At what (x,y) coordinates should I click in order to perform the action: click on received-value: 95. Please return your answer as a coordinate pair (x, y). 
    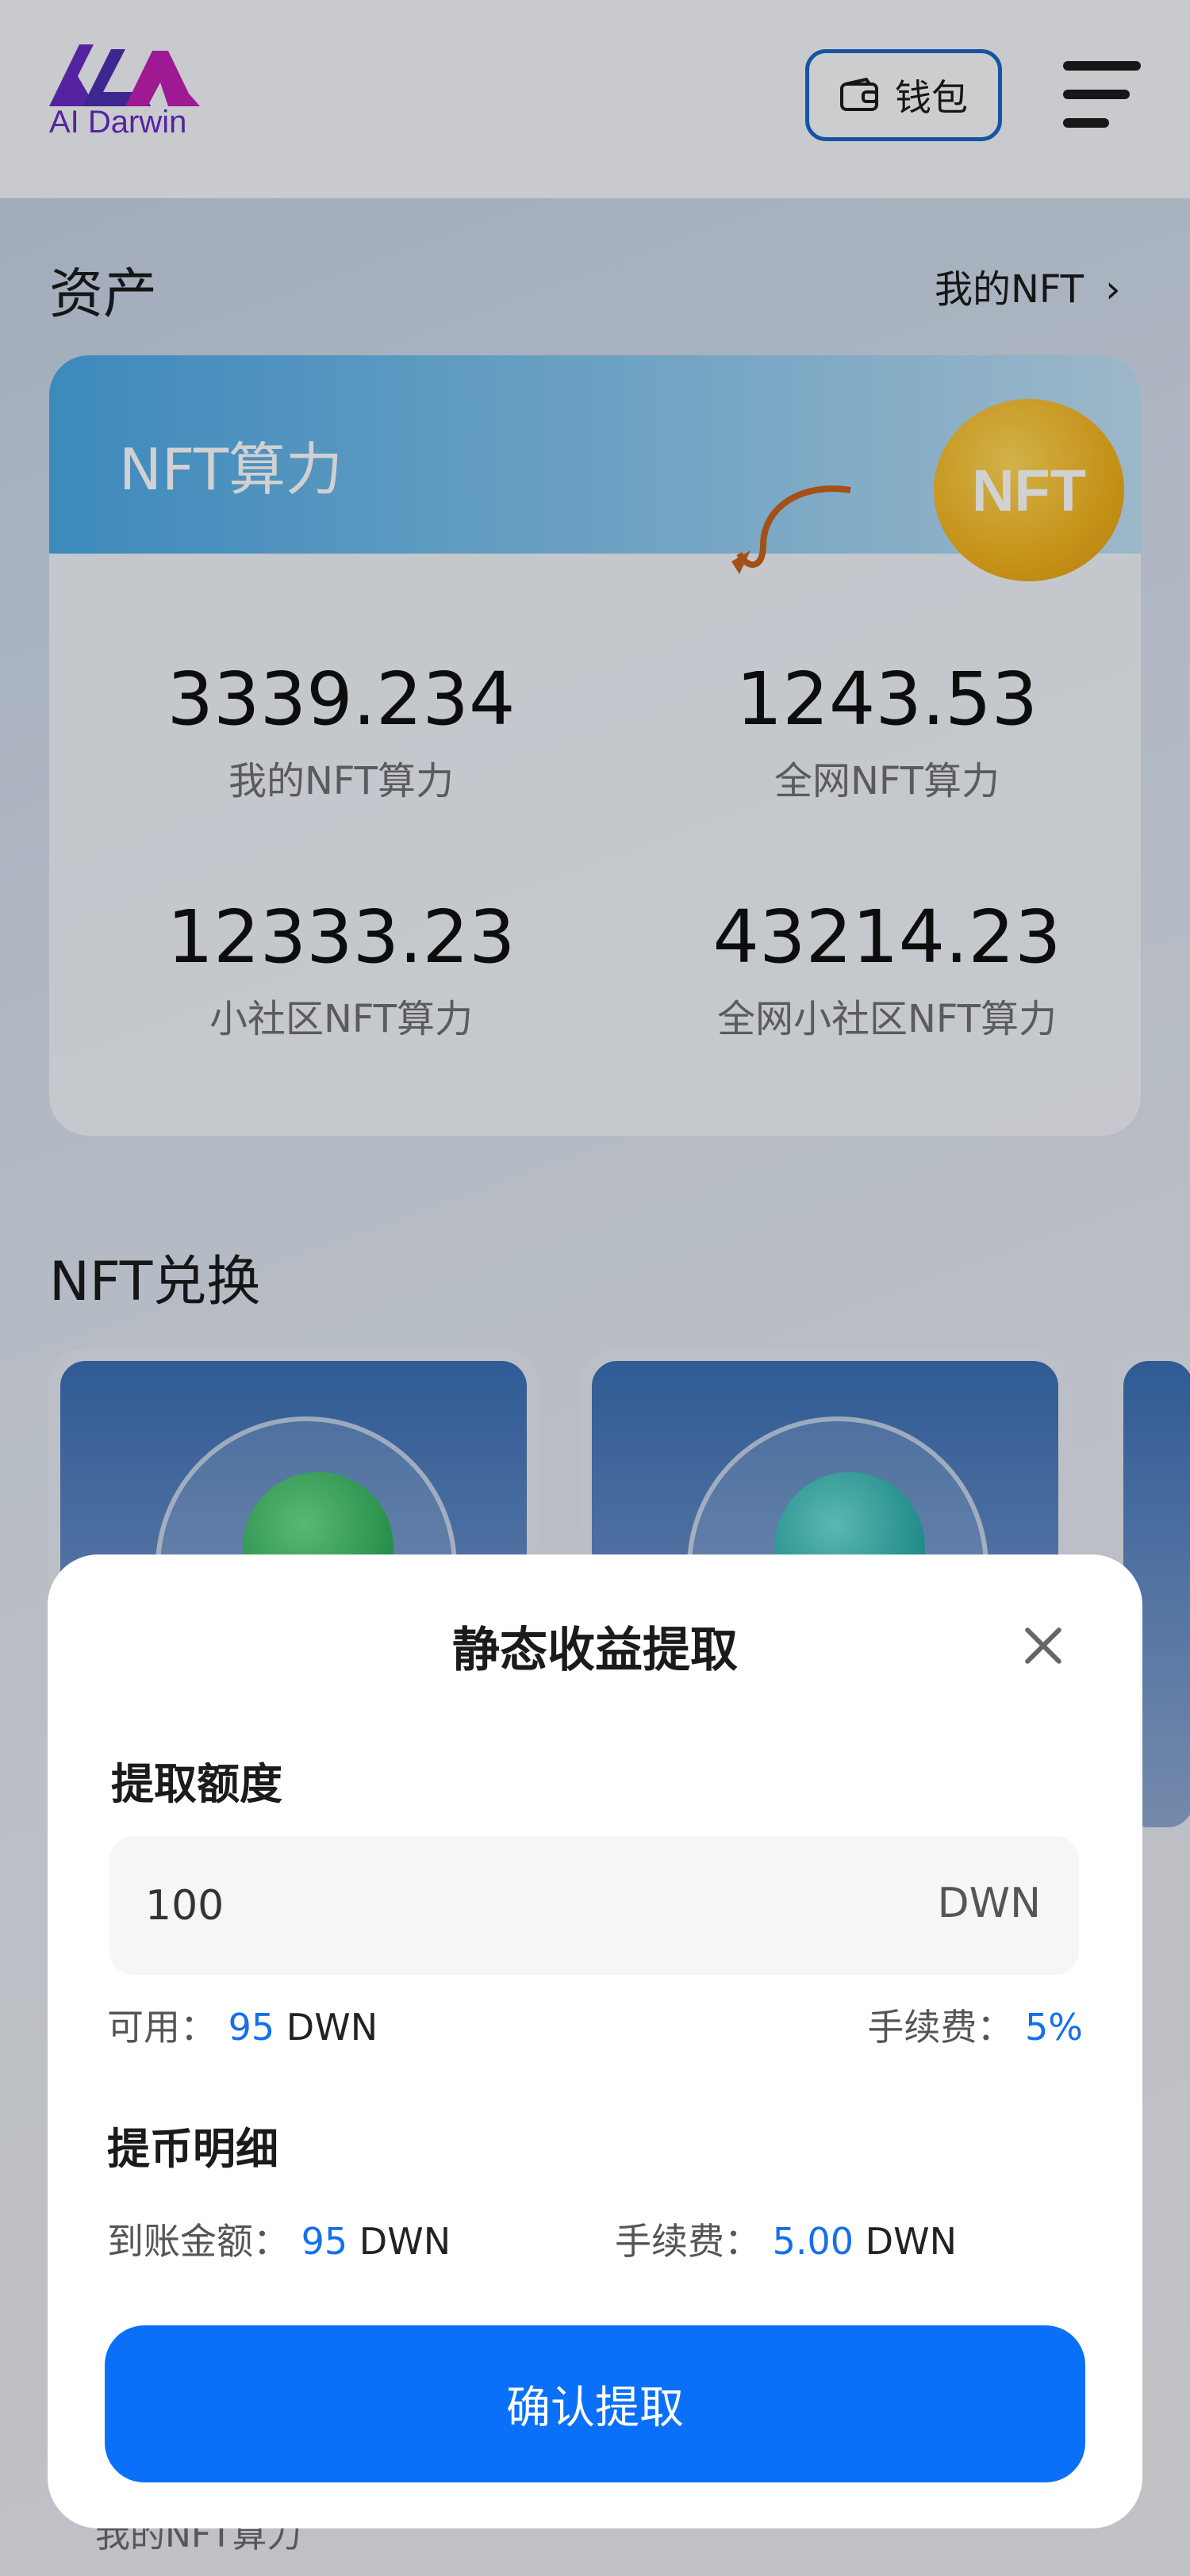
    Looking at the image, I should click on (324, 2241).